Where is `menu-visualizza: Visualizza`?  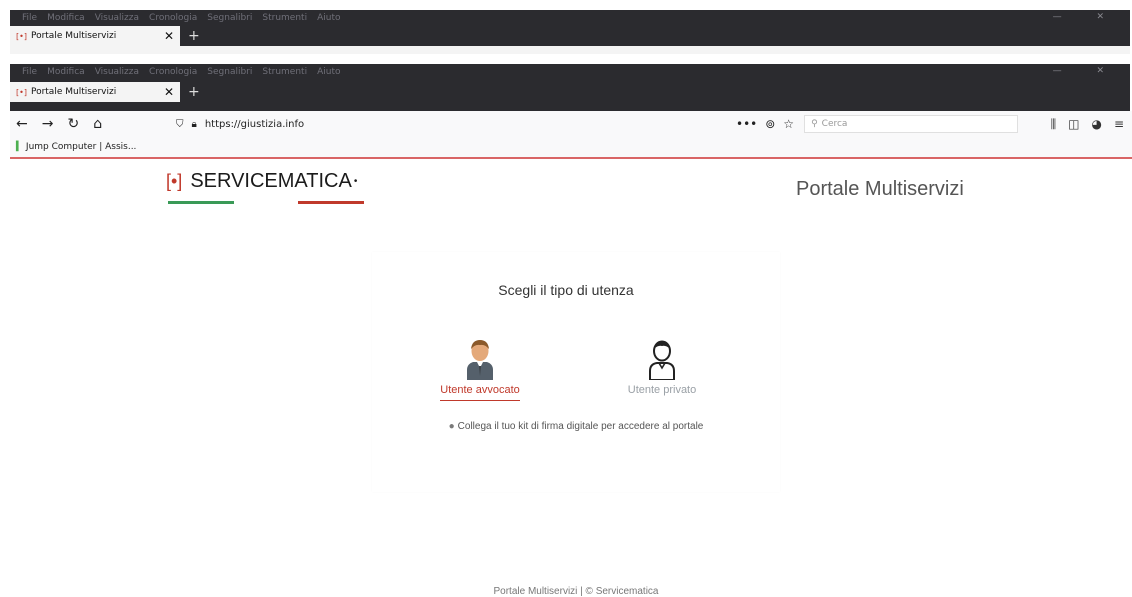 menu-visualizza: Visualizza is located at coordinates (117, 72).